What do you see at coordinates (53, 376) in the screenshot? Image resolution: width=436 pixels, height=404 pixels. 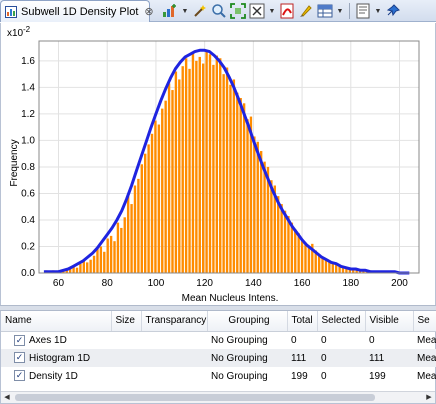 I see `layer-name: Density 1D` at bounding box center [53, 376].